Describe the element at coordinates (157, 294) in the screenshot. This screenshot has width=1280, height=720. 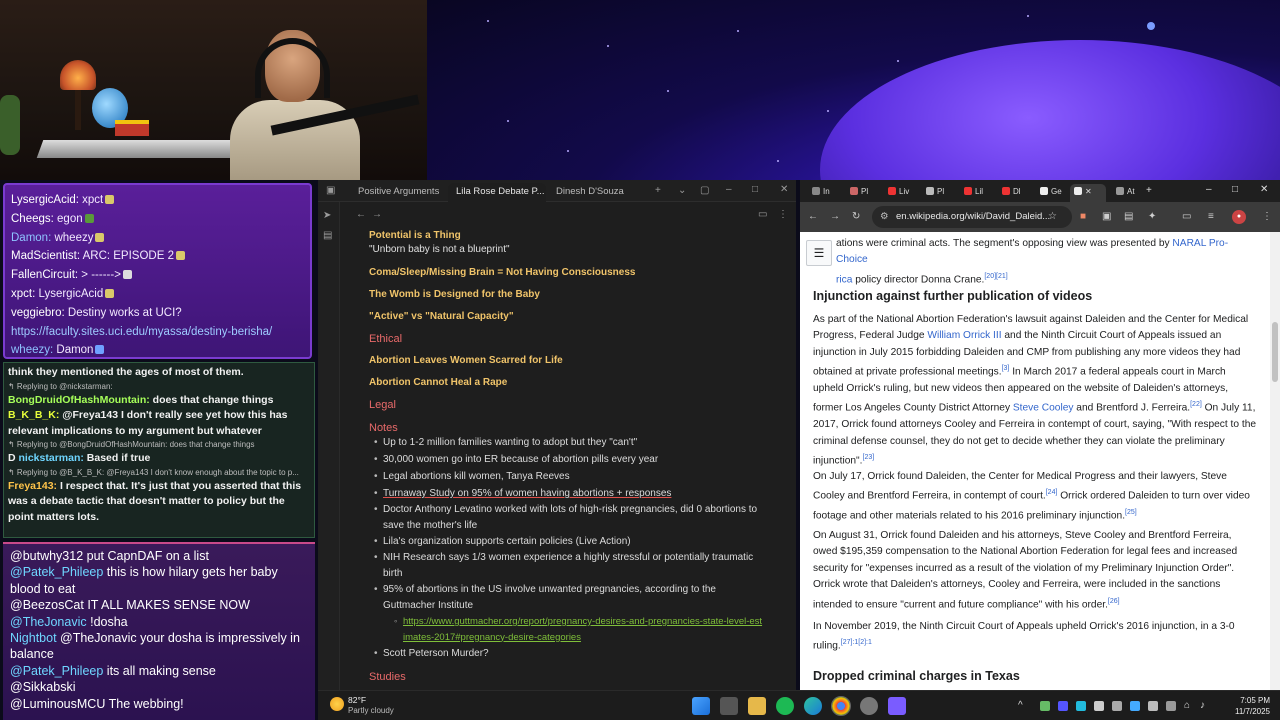
I see `chat-message: xpct: LysergicAcid` at that location.